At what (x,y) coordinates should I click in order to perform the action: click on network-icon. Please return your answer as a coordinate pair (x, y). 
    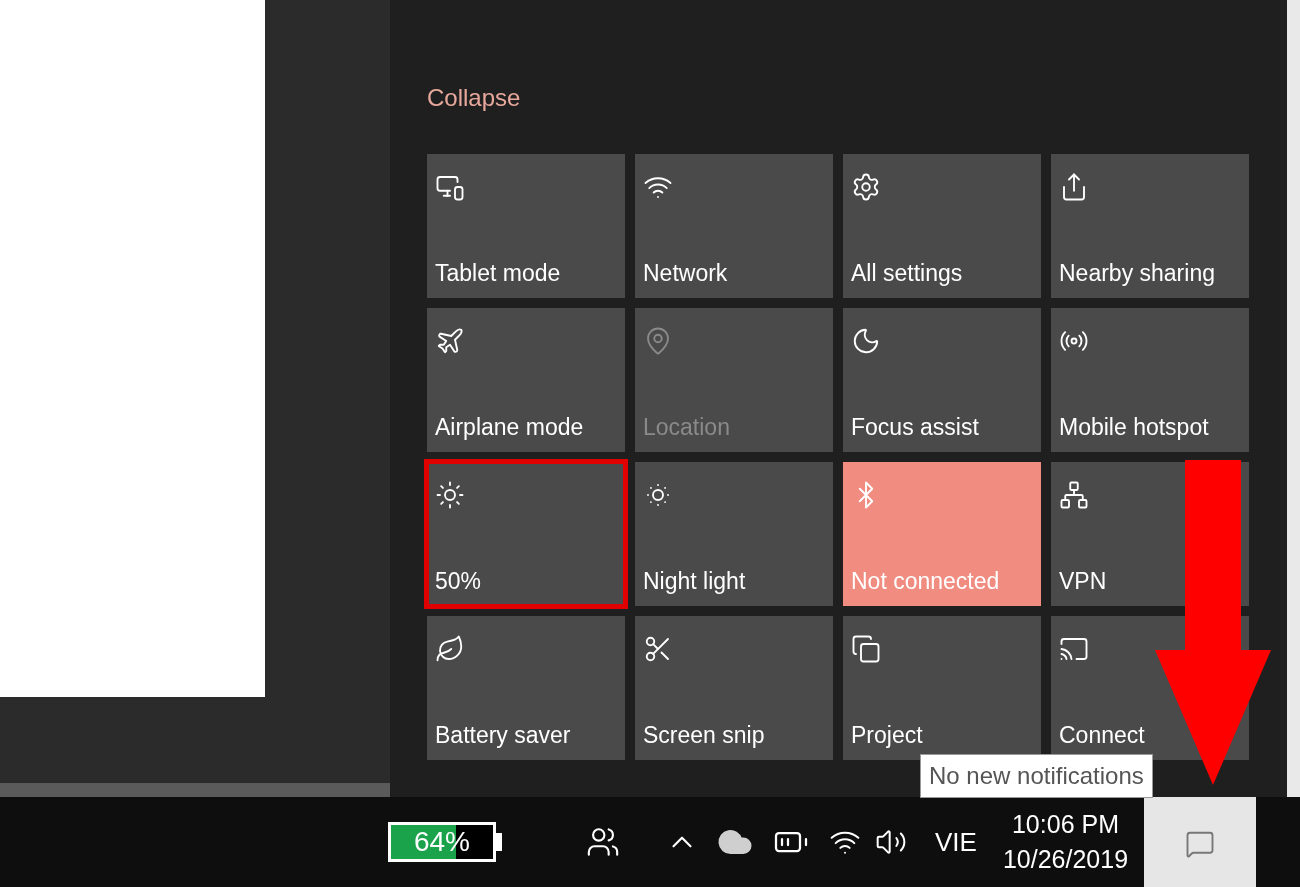
    Looking at the image, I should click on (1074, 495).